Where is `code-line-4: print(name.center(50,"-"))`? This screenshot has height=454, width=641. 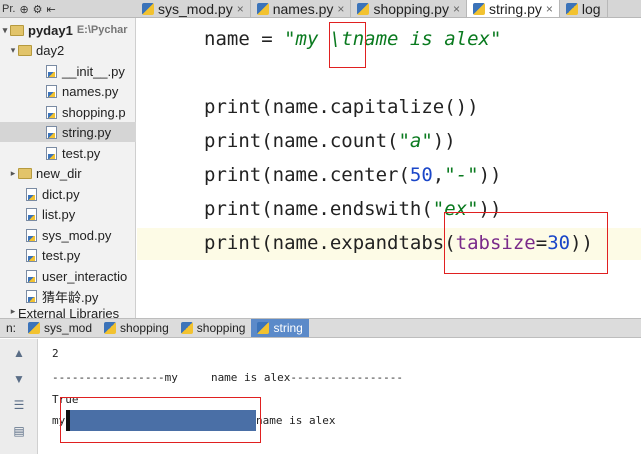
code-line-4: print(name.center(50,"-")) is located at coordinates (352, 175).